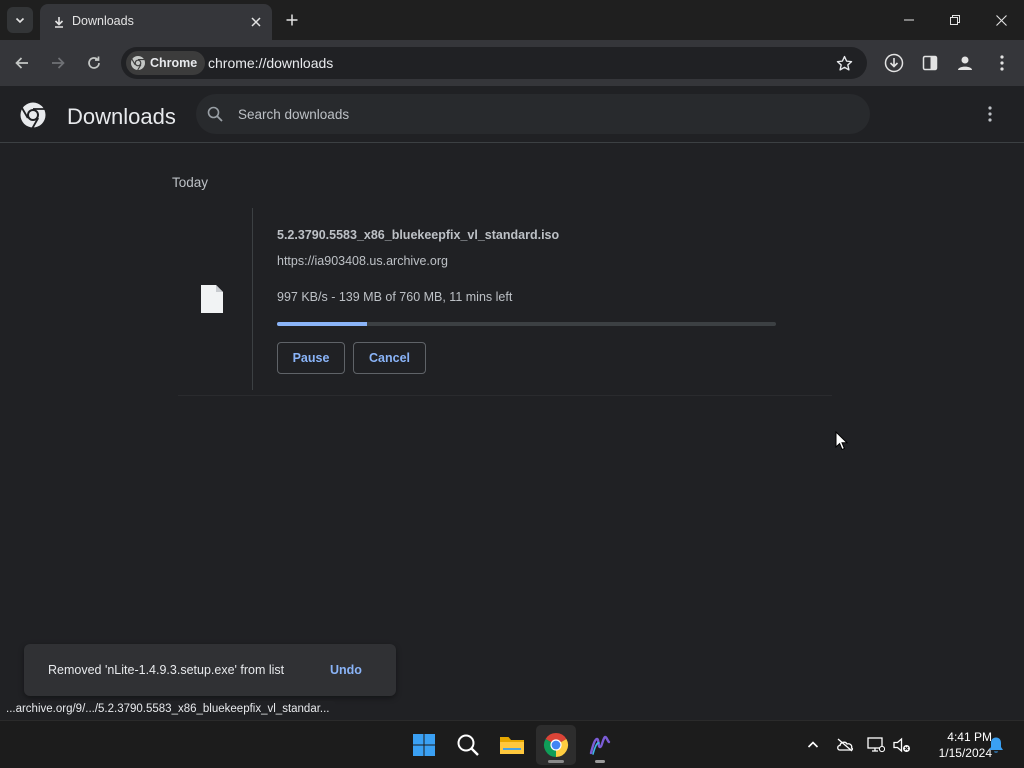 Image resolution: width=1024 pixels, height=768 pixels. I want to click on new-tab-button, so click(292, 20).